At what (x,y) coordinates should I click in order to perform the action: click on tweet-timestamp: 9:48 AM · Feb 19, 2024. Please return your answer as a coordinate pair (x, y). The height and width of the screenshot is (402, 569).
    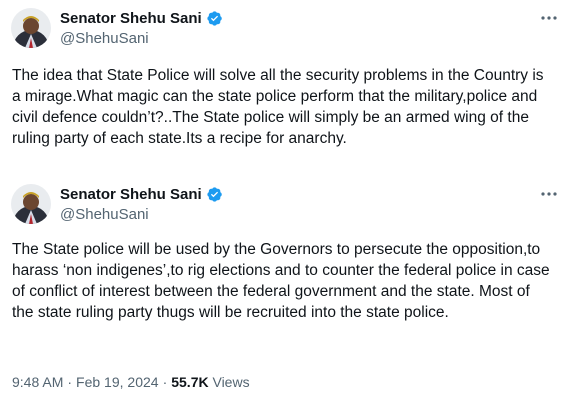
    Looking at the image, I should click on (85, 382).